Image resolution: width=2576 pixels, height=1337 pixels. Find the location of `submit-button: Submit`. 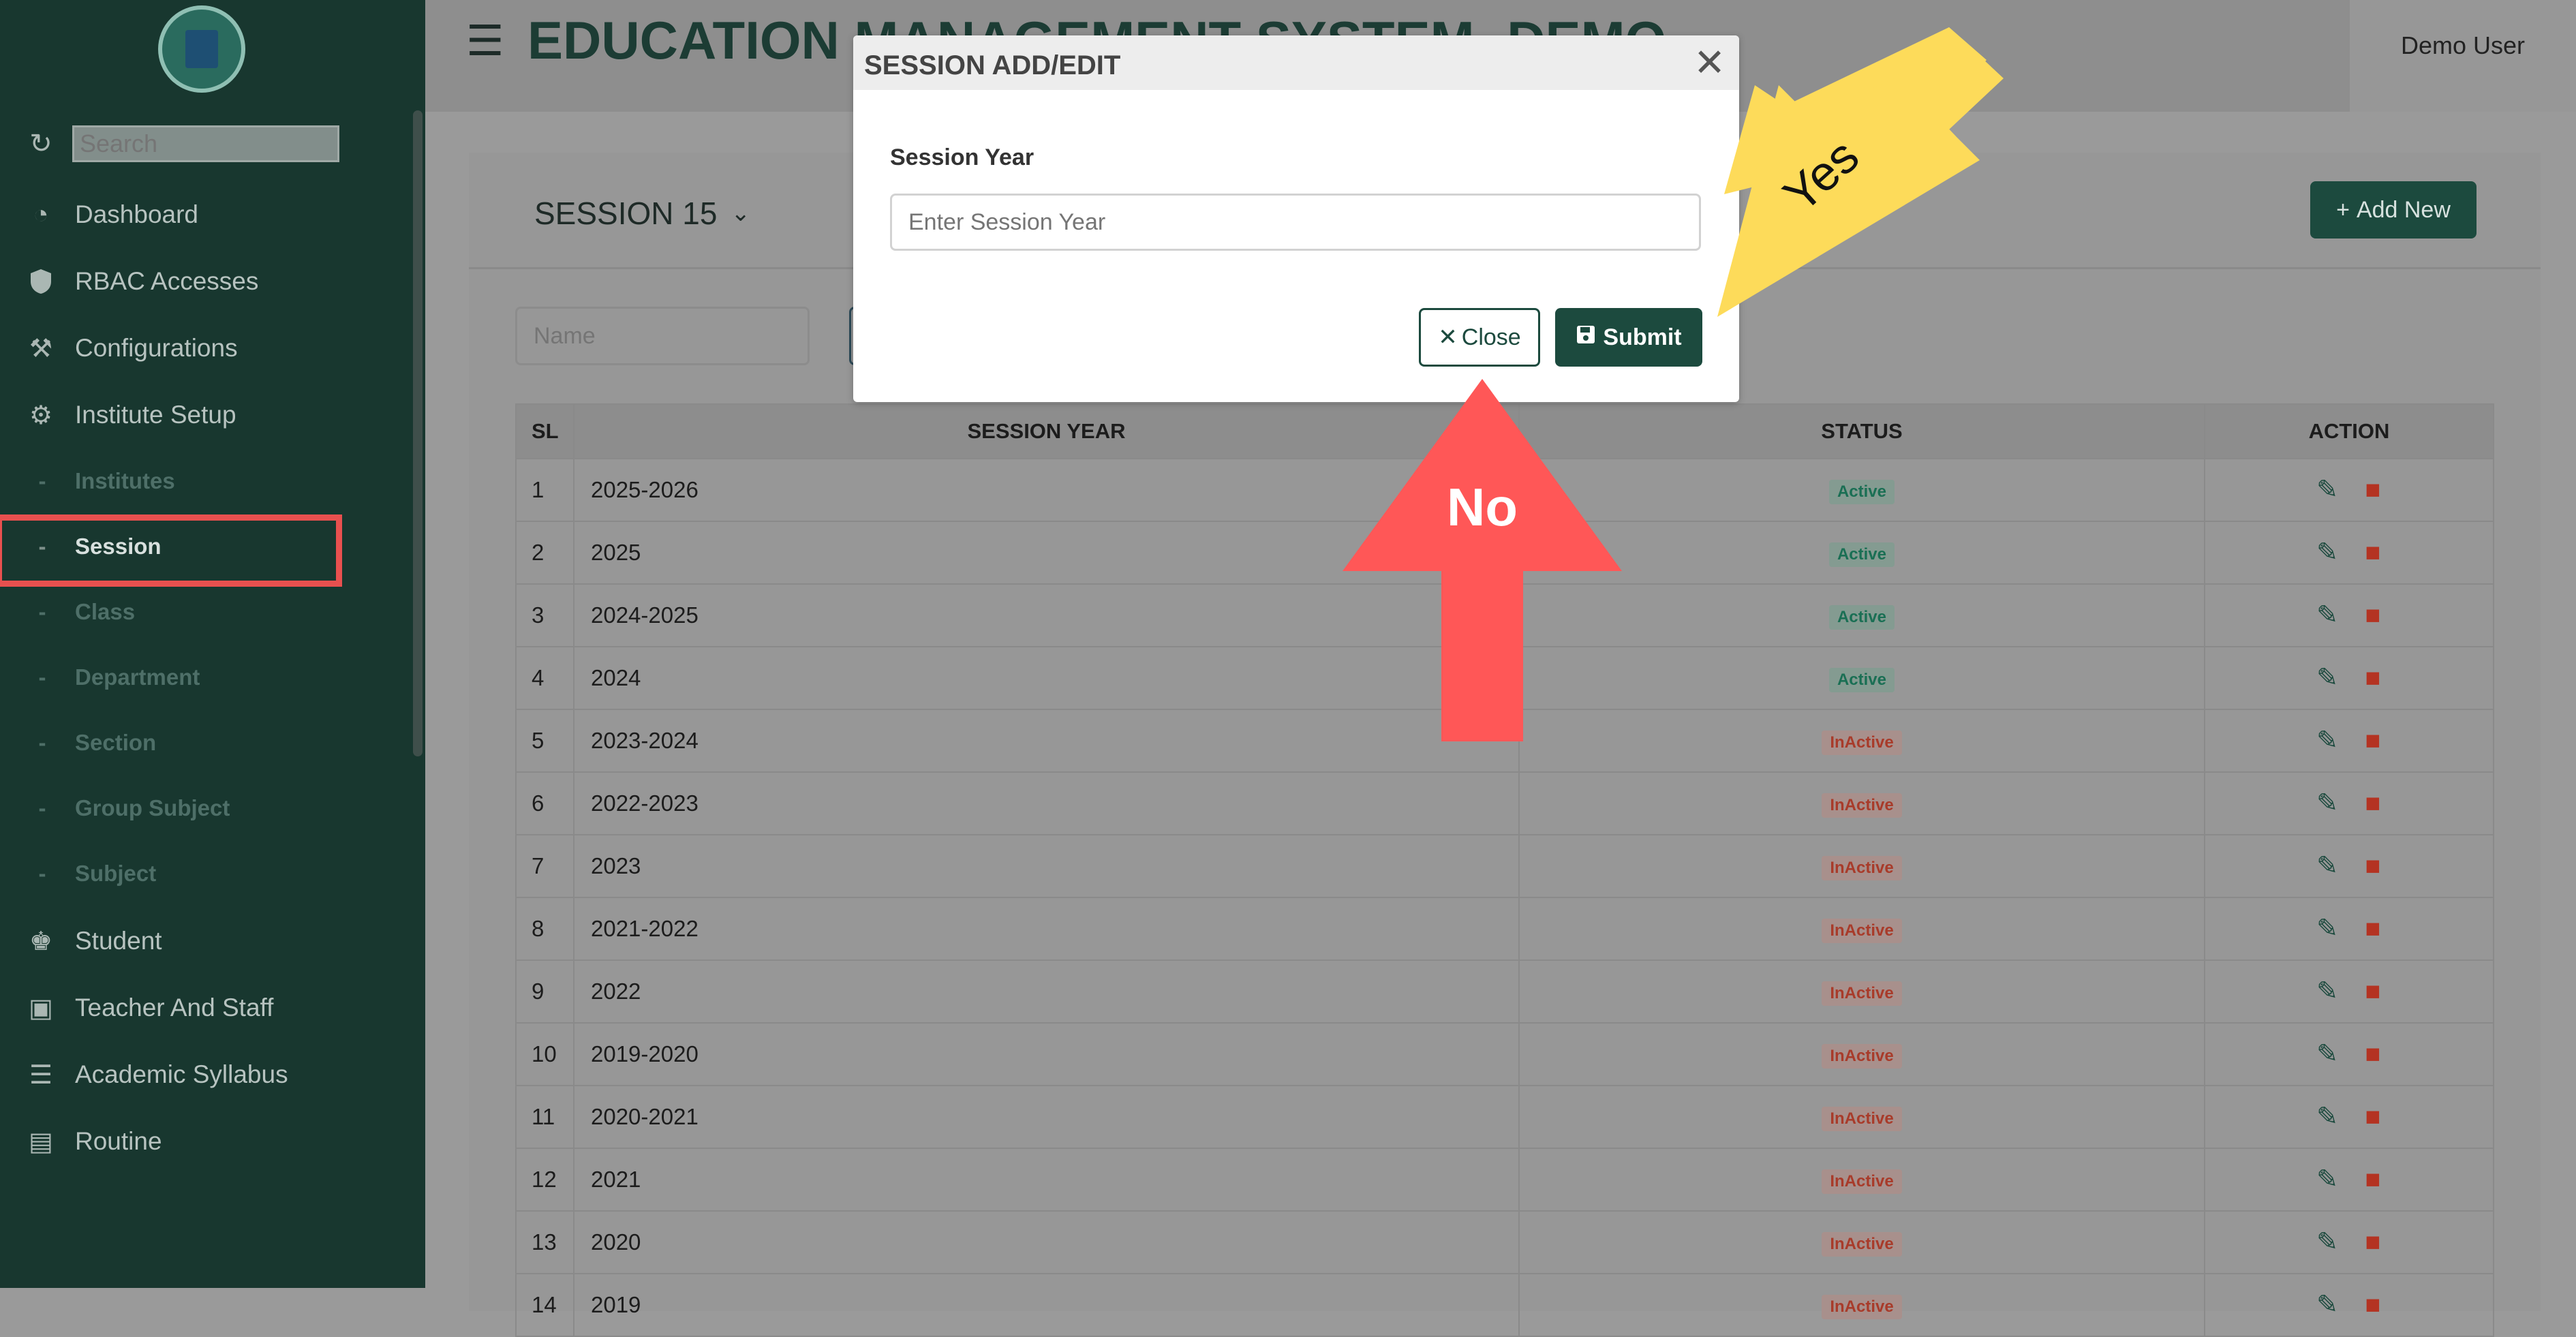

submit-button: Submit is located at coordinates (1628, 337).